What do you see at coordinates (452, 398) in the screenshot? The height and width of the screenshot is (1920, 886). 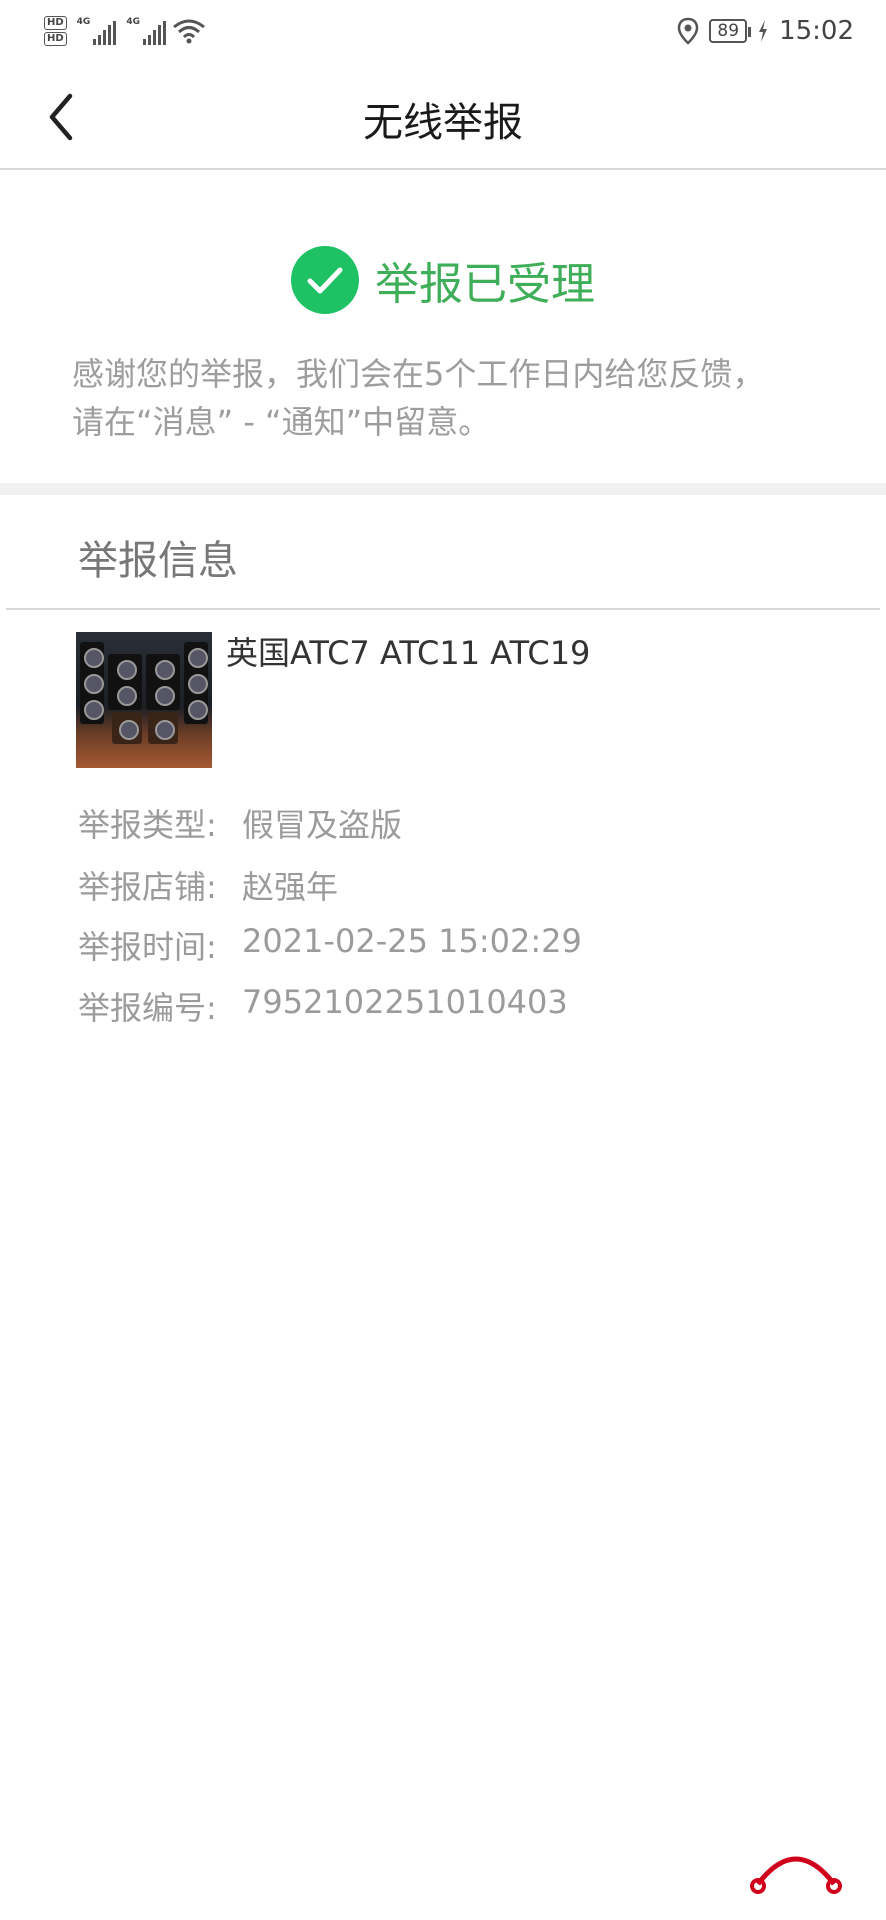 I see `notice-text: 感谢您的举报，我们会在5个工作日内给您反馈， 请在“消息” - “通知”中留意。` at bounding box center [452, 398].